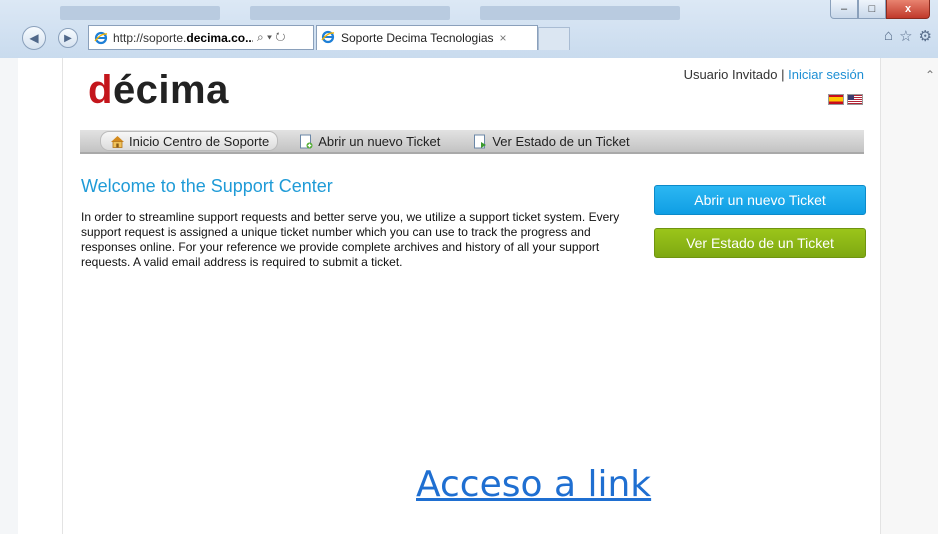  I want to click on nav-ticket-status: Ver Estado de un Ticket, so click(551, 141).